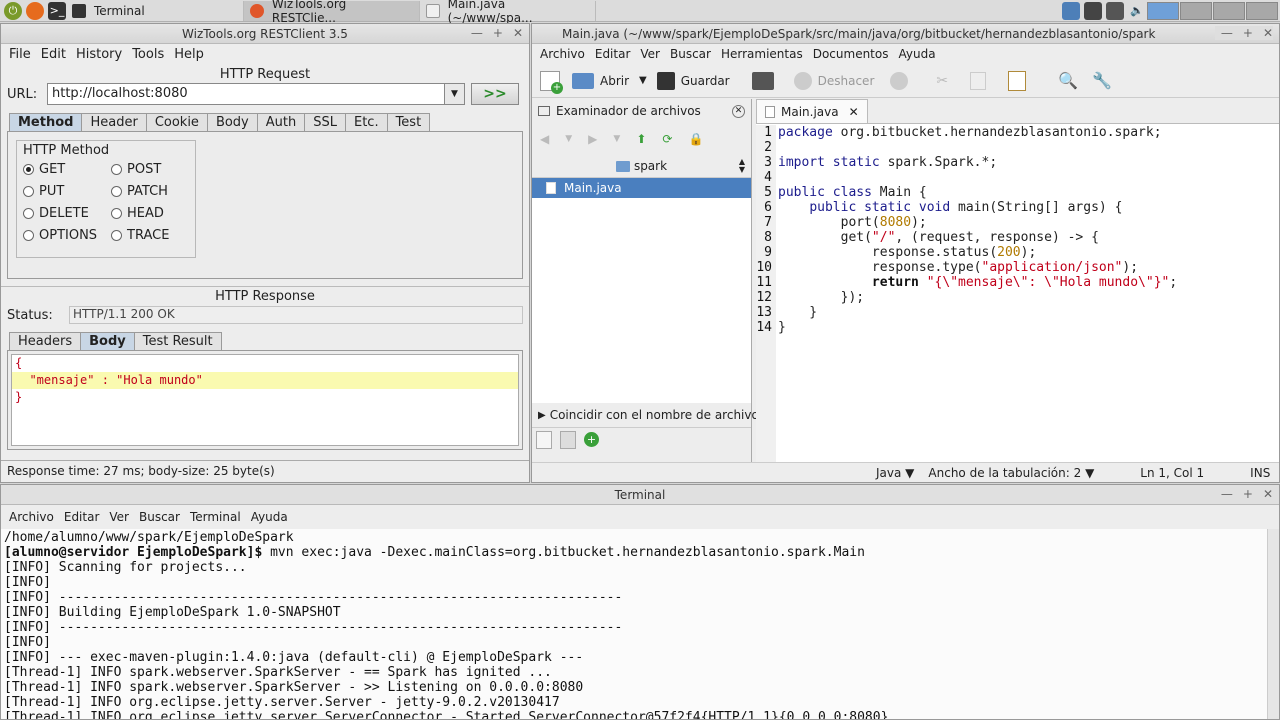 The height and width of the screenshot is (720, 1280). Describe the element at coordinates (67, 235) in the screenshot. I see `radio-options: OPTIONS` at that location.